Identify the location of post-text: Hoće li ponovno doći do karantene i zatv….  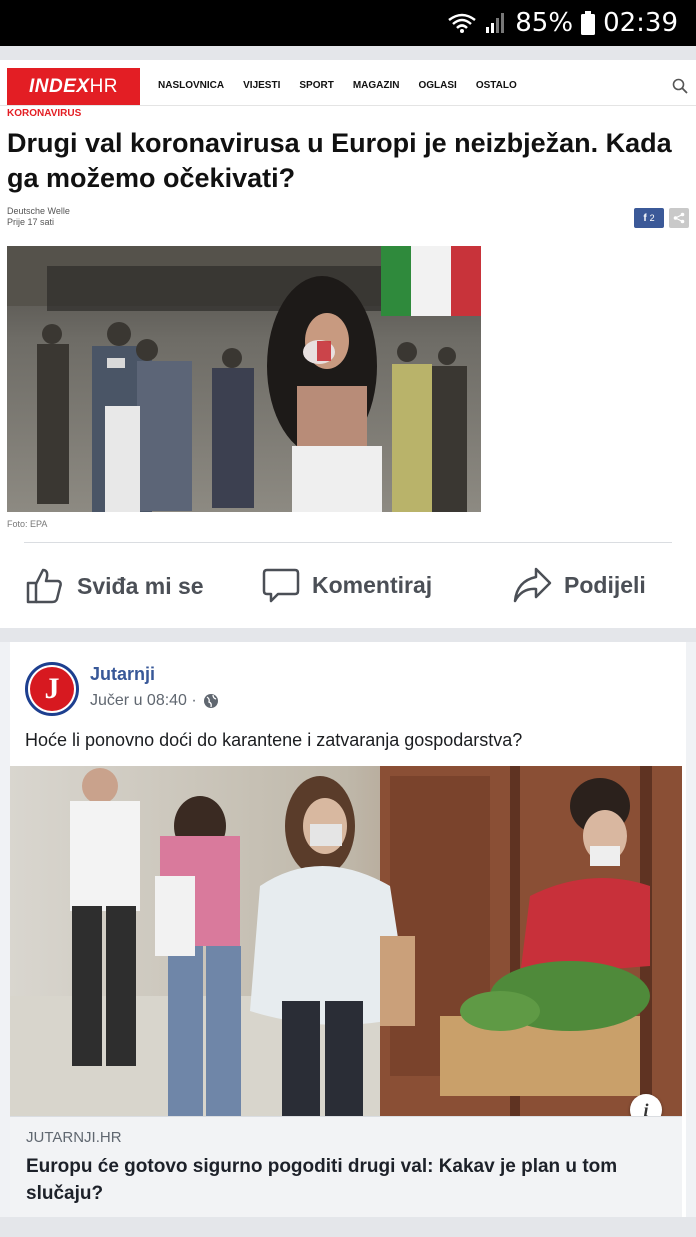
(274, 740).